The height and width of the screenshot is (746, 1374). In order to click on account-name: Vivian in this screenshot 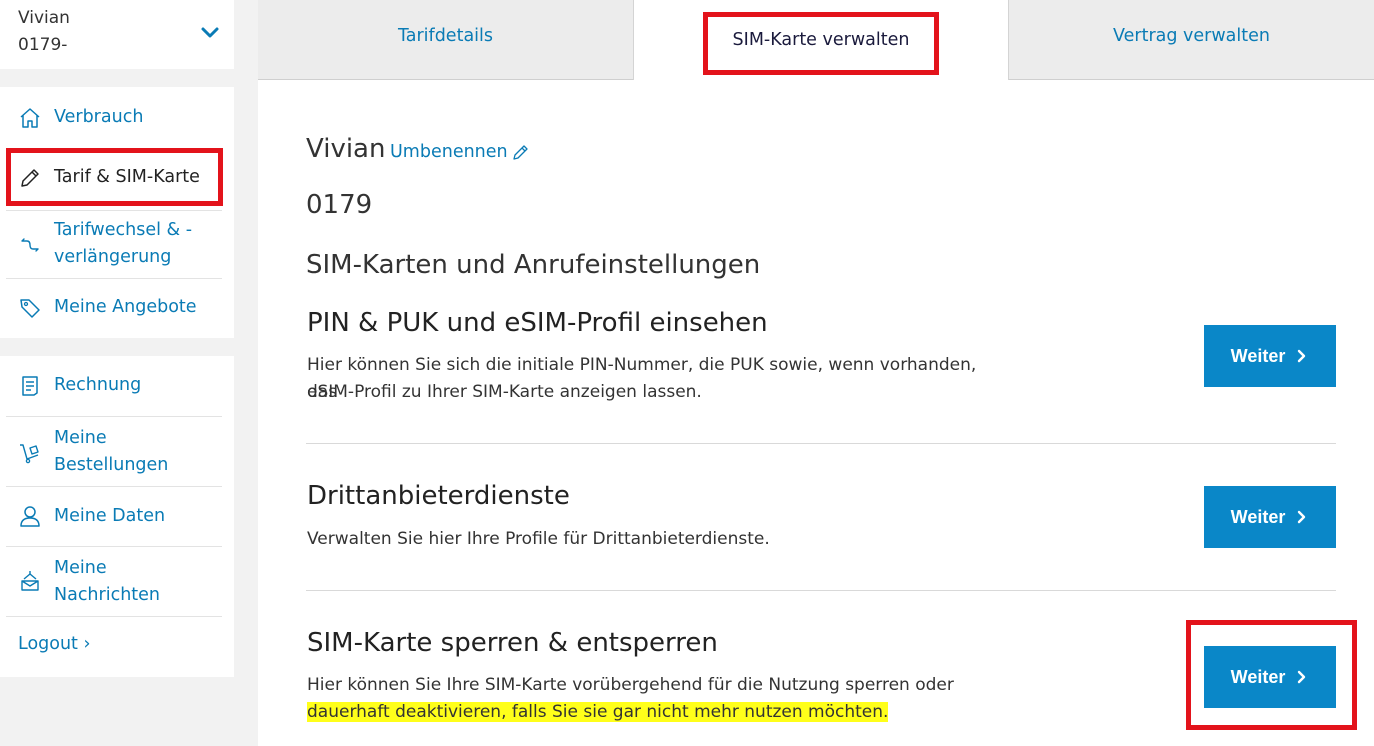, I will do `click(44, 18)`.